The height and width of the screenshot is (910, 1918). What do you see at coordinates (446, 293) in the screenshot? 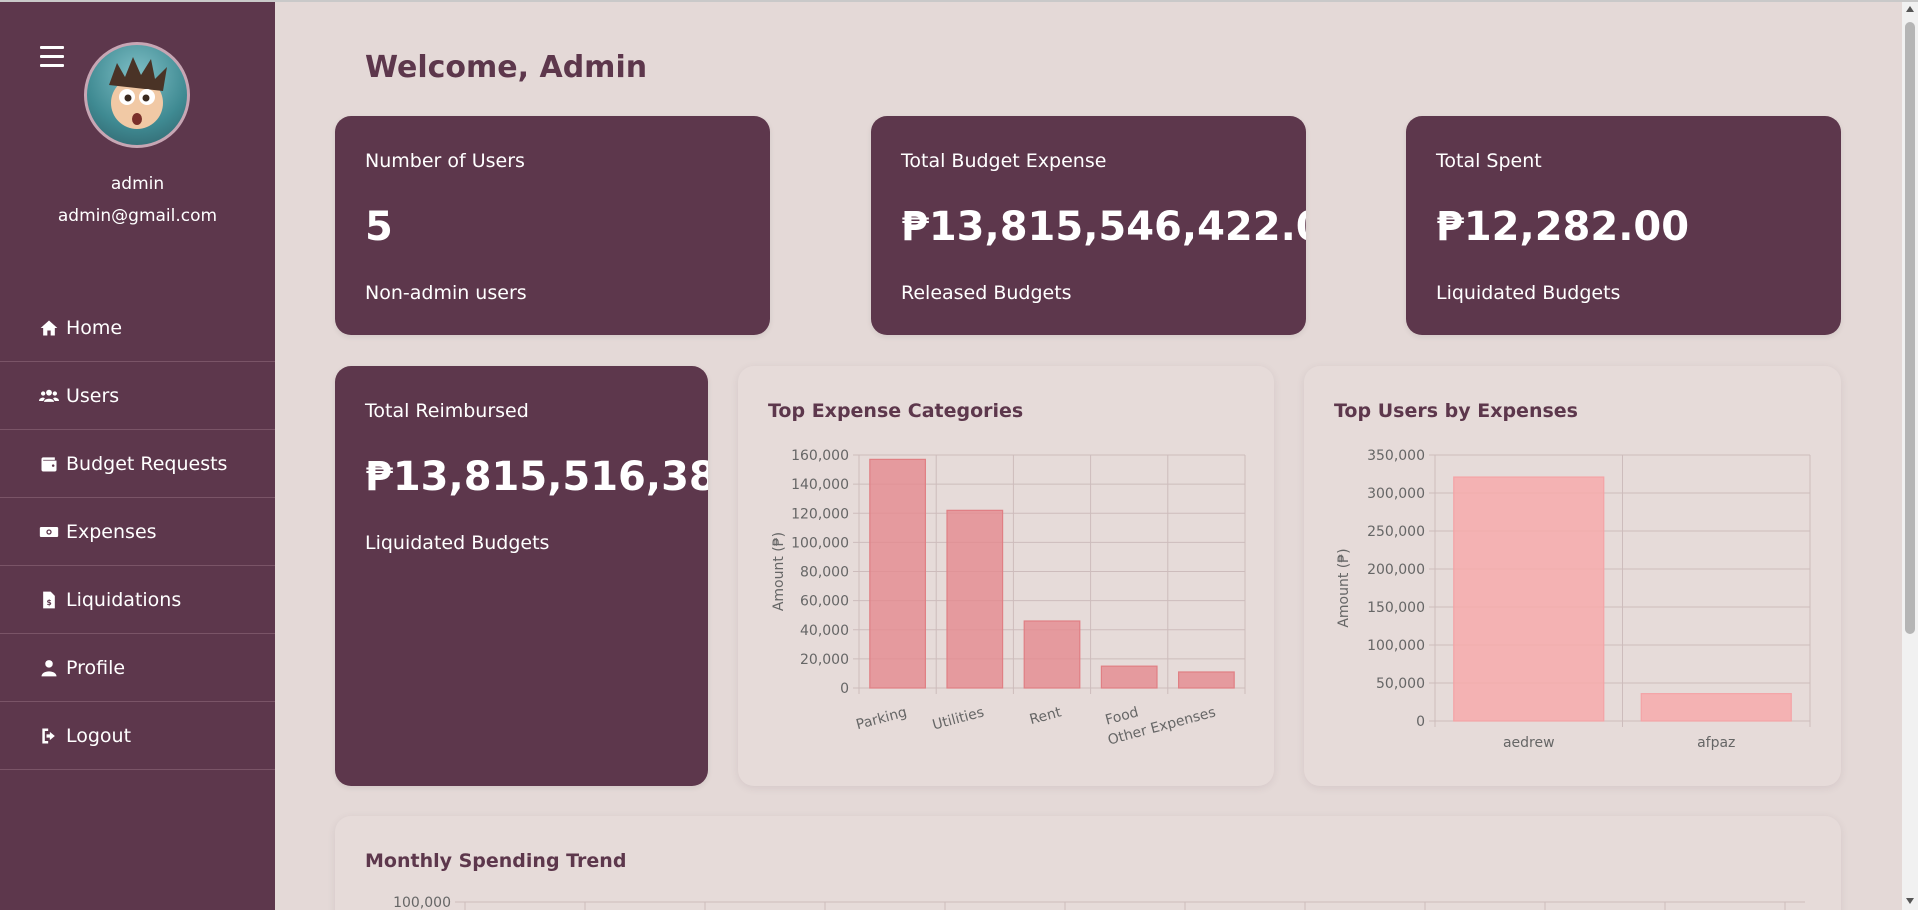
I see `card-subtitle: Non-admin users` at bounding box center [446, 293].